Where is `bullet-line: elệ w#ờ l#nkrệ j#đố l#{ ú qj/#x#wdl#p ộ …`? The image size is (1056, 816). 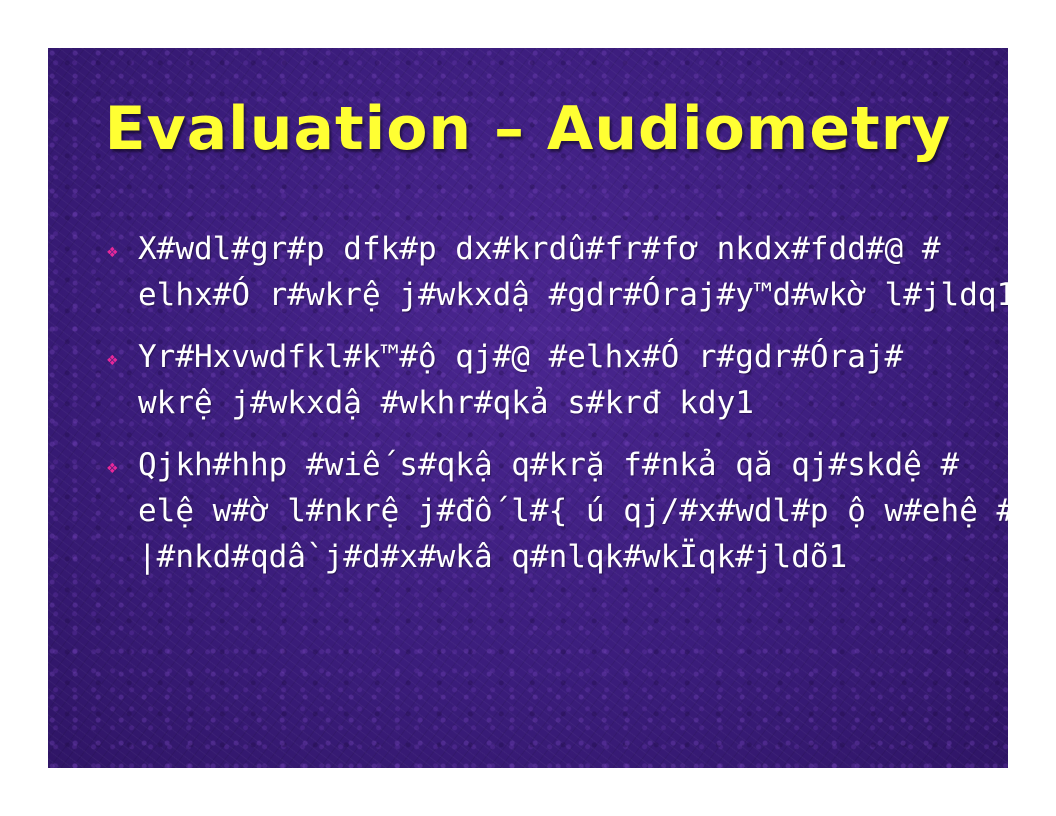
bullet-line: elệ w#ờ l#nkrệ j#đố l#{ ú qj/#x#wdl#p ộ … is located at coordinates (573, 511).